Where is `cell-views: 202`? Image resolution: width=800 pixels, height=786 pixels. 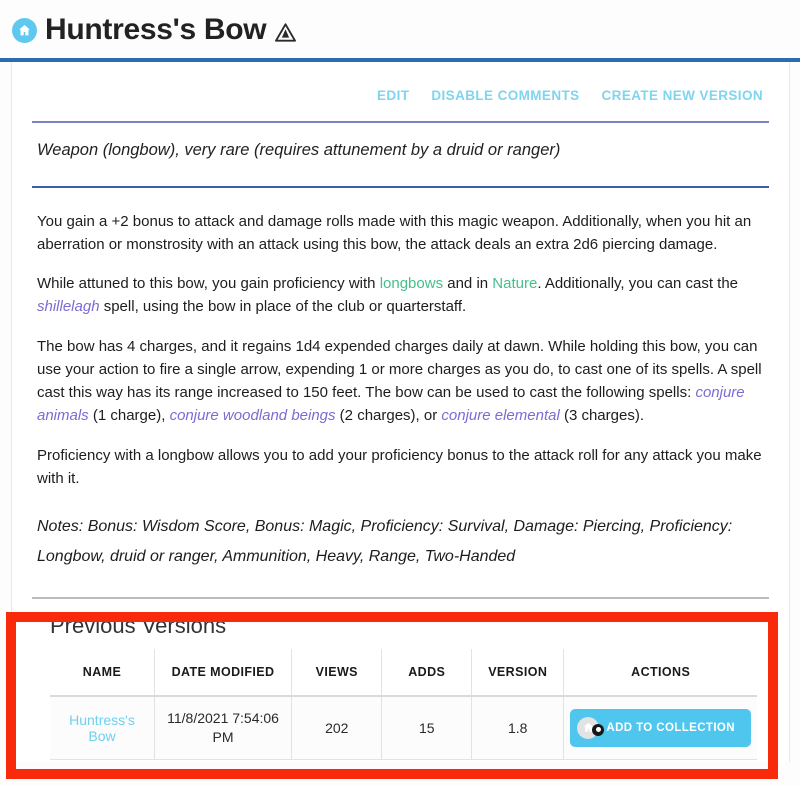 cell-views: 202 is located at coordinates (337, 727).